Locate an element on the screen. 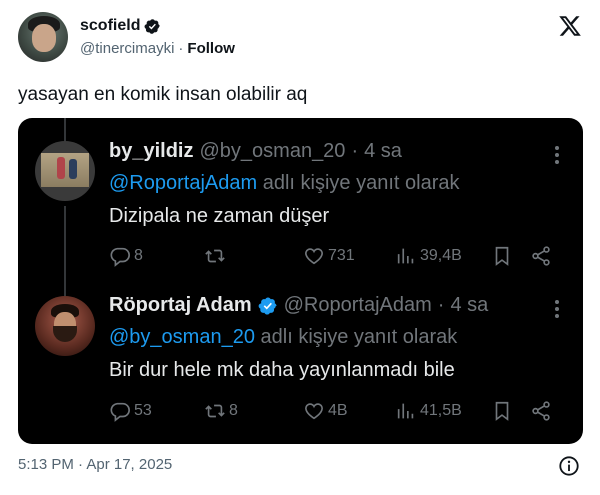 This screenshot has width=600, height=495. info-icon is located at coordinates (569, 466).